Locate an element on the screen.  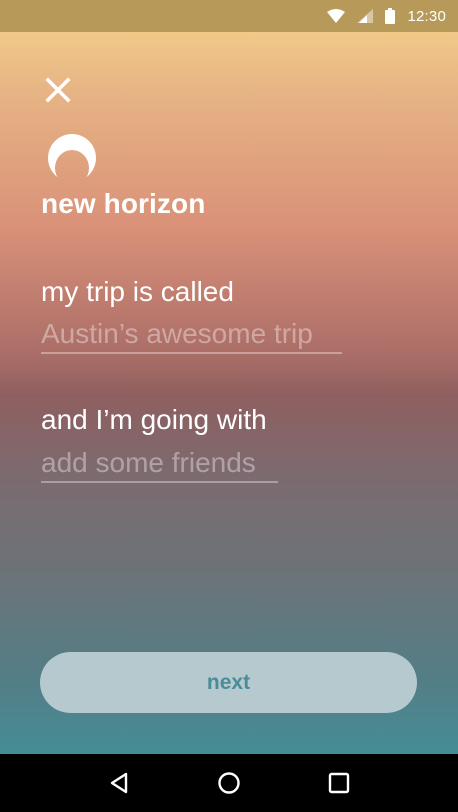
status-time: 12:30 is located at coordinates (426, 16).